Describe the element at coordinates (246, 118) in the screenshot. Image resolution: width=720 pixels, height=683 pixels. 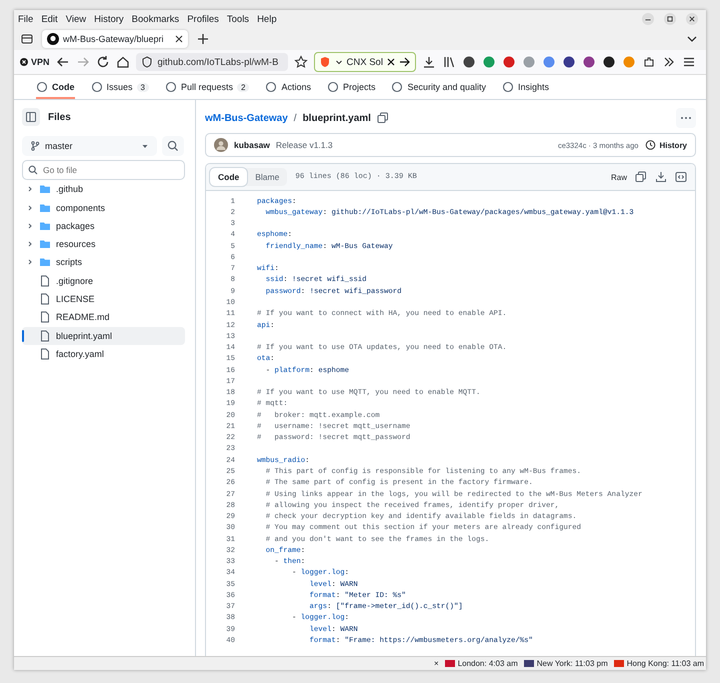
I see `repo-link: wM-Bus-Gateway` at that location.